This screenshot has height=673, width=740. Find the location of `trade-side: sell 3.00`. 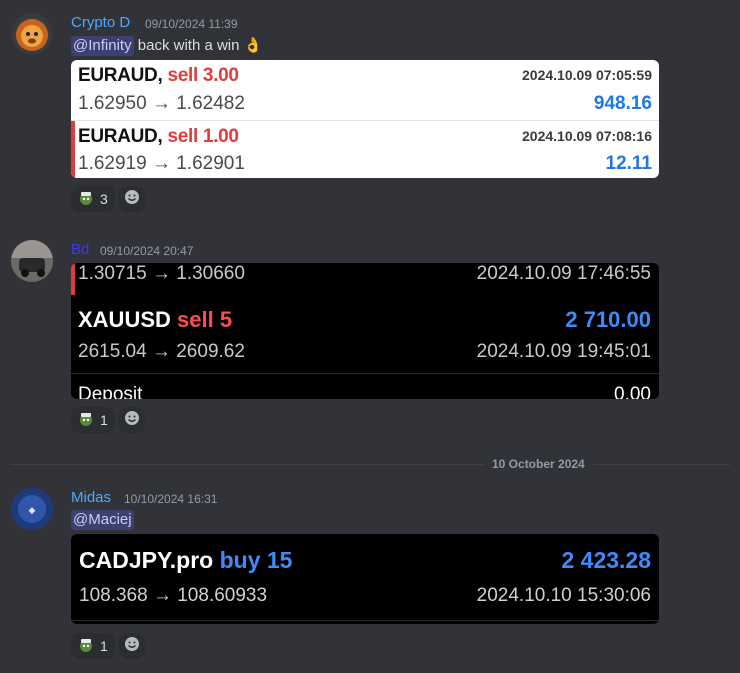

trade-side: sell 3.00 is located at coordinates (203, 75).